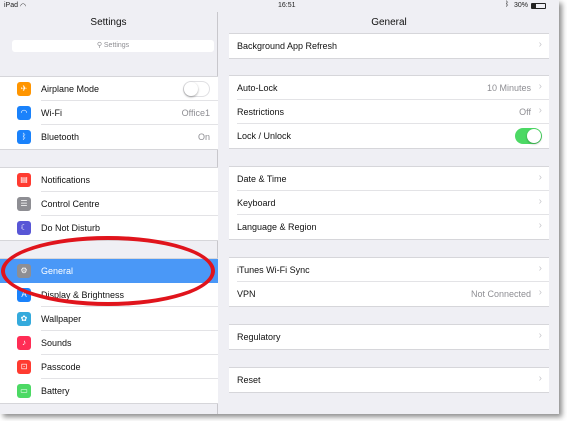  What do you see at coordinates (507, 4) in the screenshot?
I see `bluetooth-status-icon: ᛒ` at bounding box center [507, 4].